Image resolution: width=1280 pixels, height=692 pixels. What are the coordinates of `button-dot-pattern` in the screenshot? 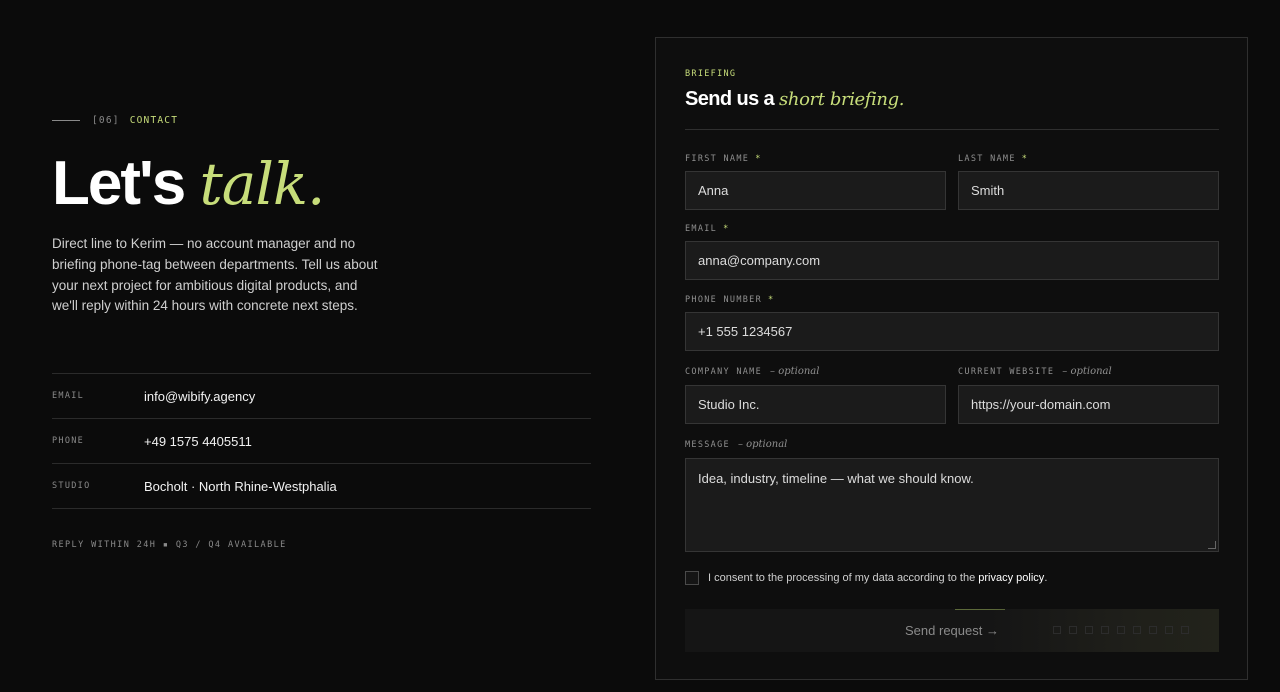 It's located at (1121, 630).